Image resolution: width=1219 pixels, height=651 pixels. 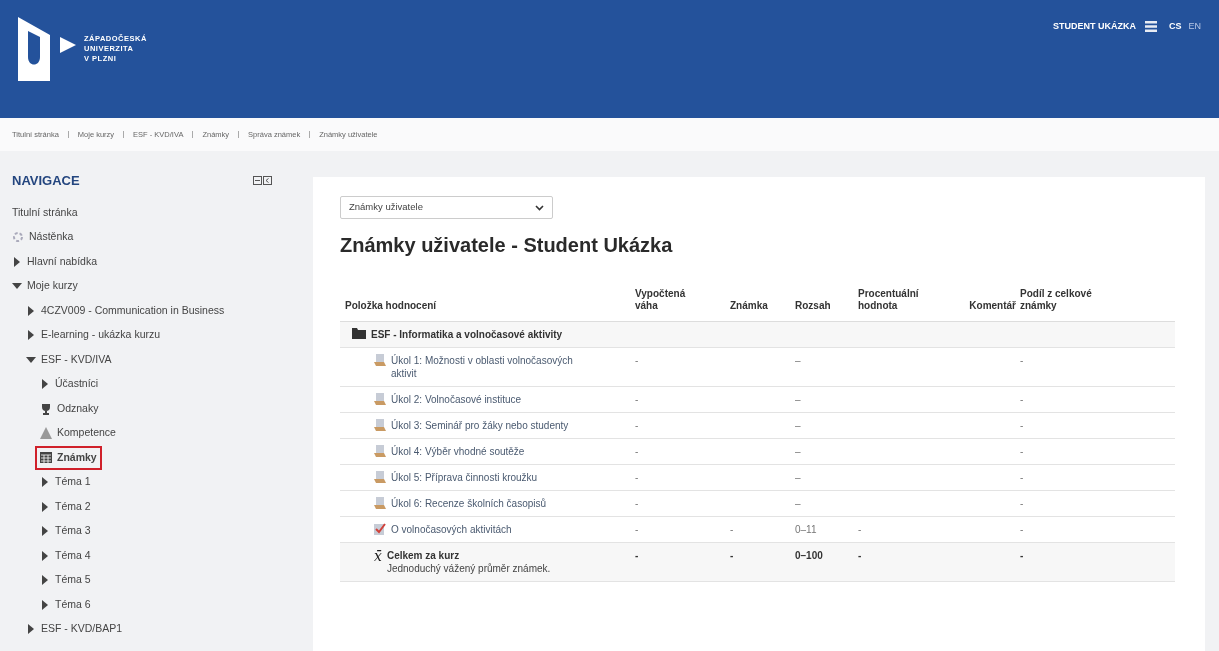 What do you see at coordinates (1194, 27) in the screenshot?
I see `language-link: EN` at bounding box center [1194, 27].